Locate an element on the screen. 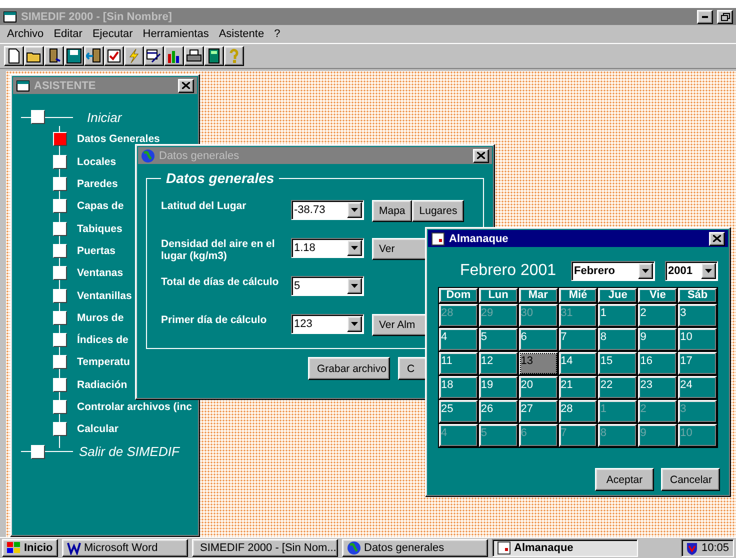 The height and width of the screenshot is (558, 736). combo-box: 5 is located at coordinates (327, 286).